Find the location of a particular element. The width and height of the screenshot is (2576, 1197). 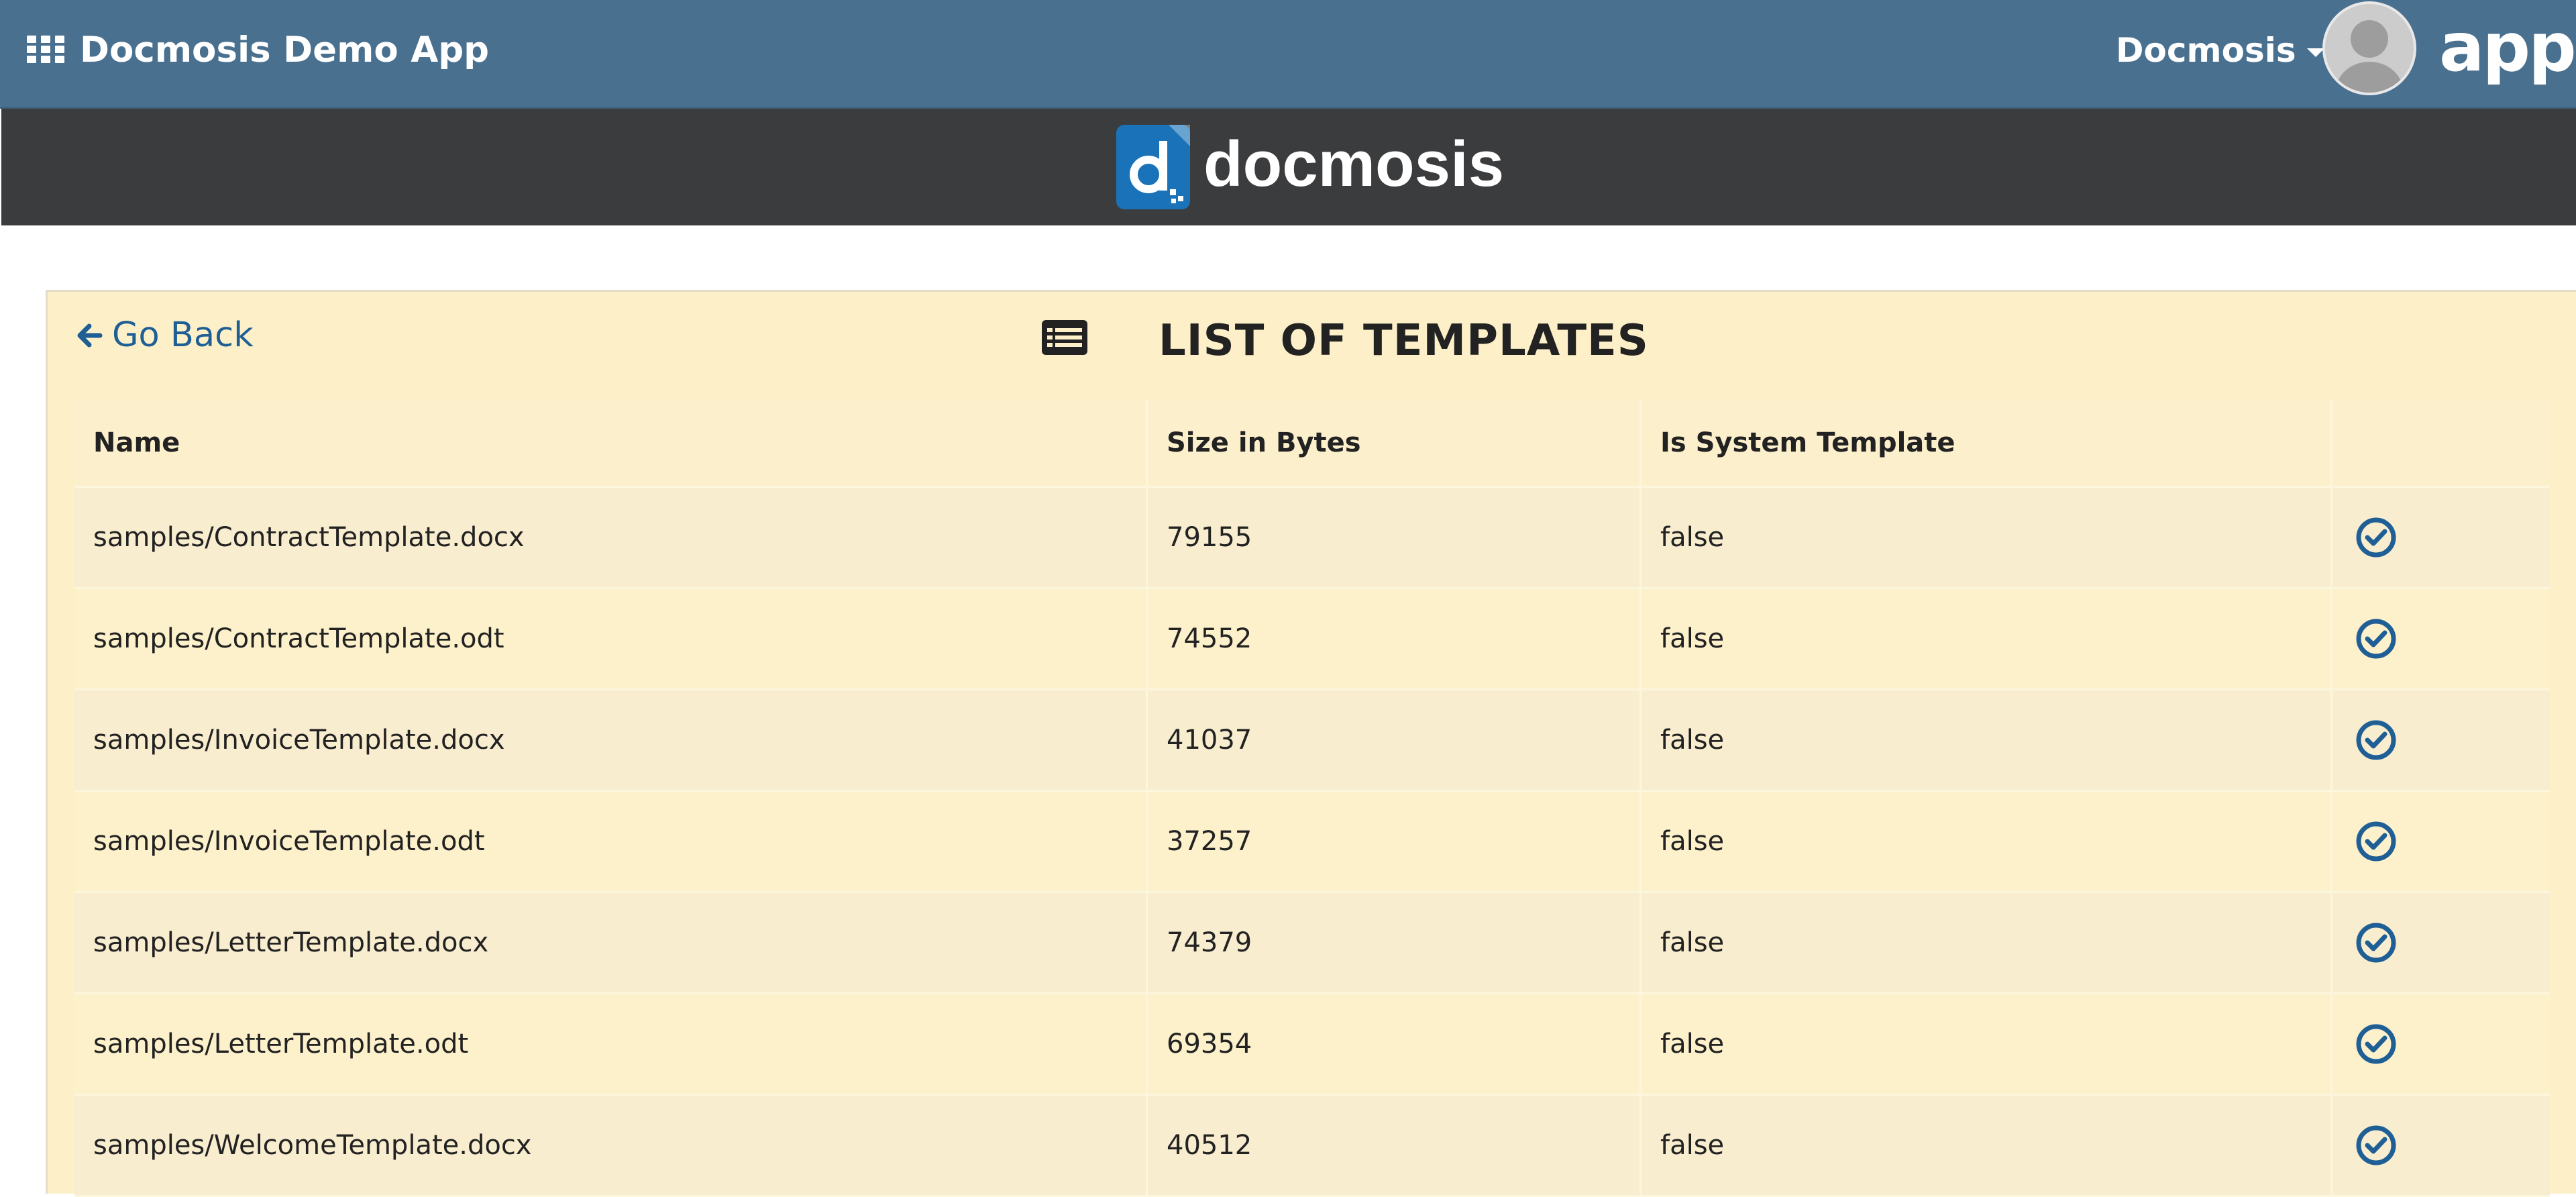

go-back-link: Go Back is located at coordinates (165, 335).